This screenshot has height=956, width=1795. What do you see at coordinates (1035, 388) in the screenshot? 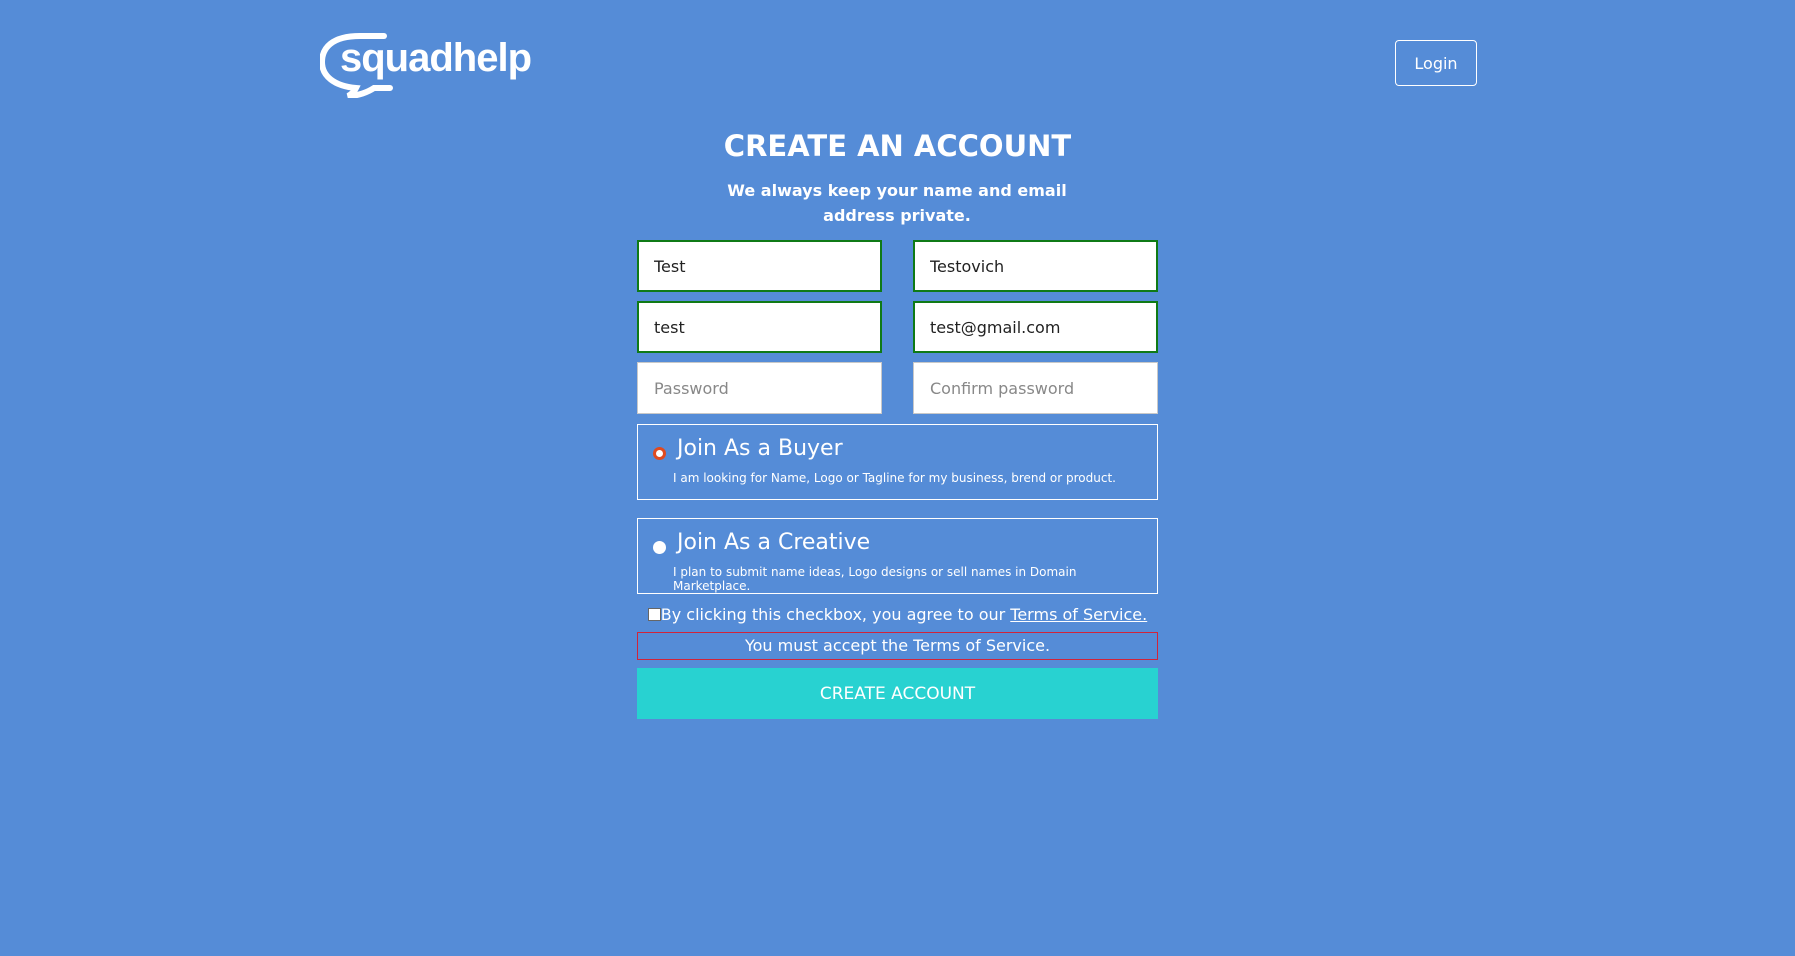
I see `confirm-password-input` at bounding box center [1035, 388].